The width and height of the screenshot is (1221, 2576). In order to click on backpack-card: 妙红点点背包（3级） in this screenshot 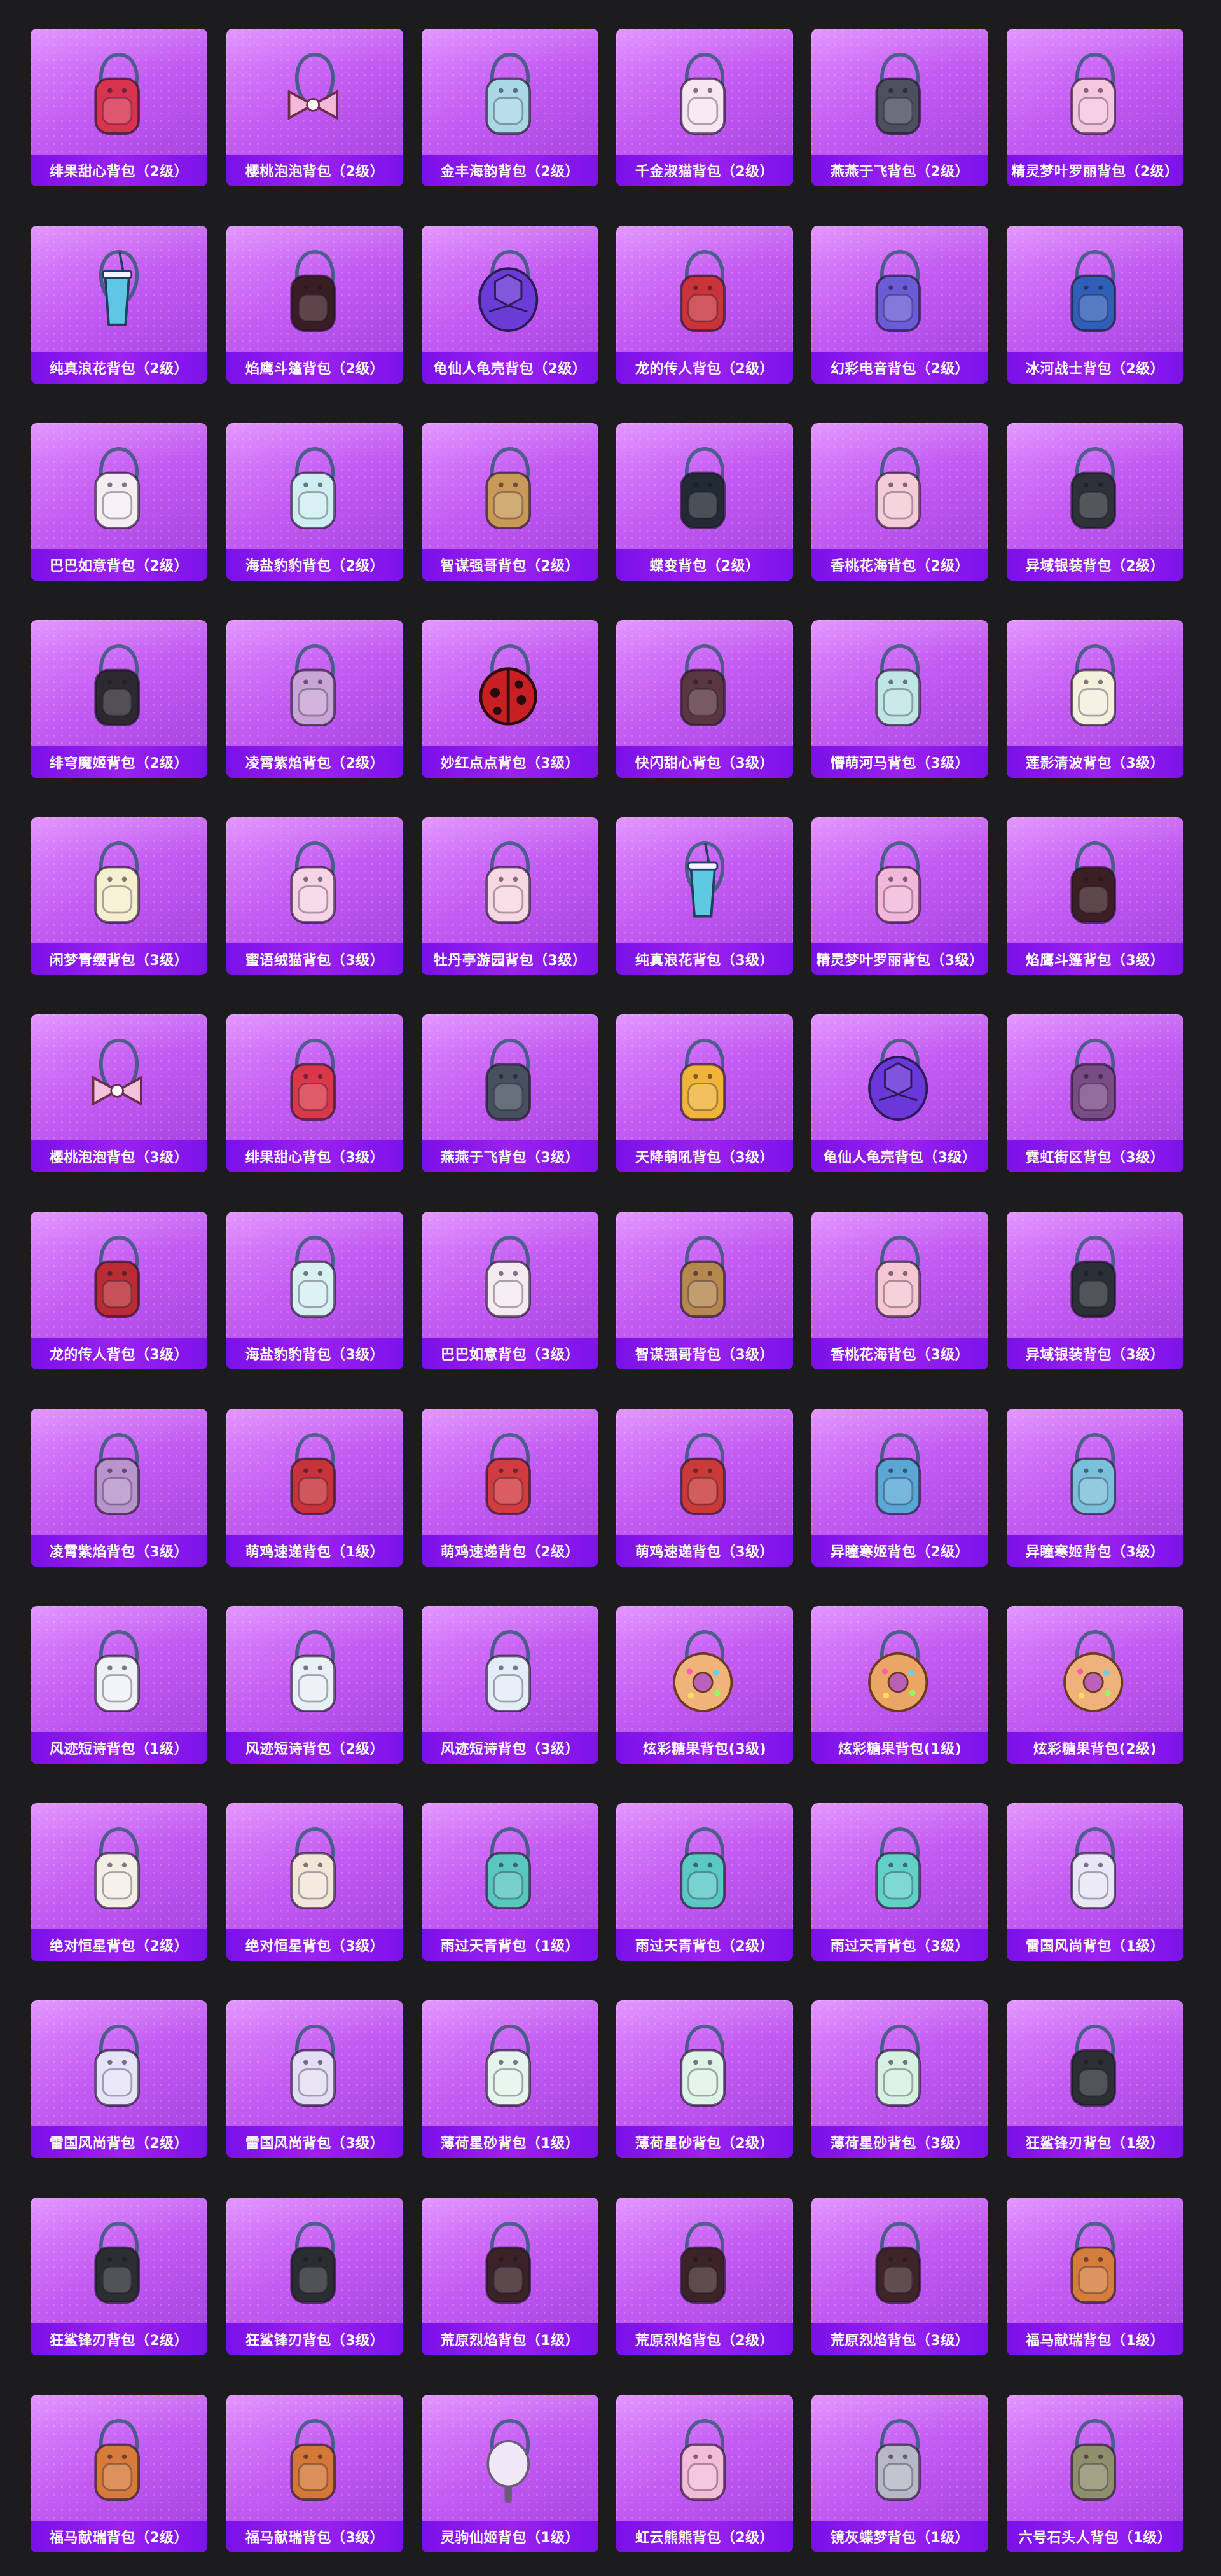, I will do `click(510, 699)`.